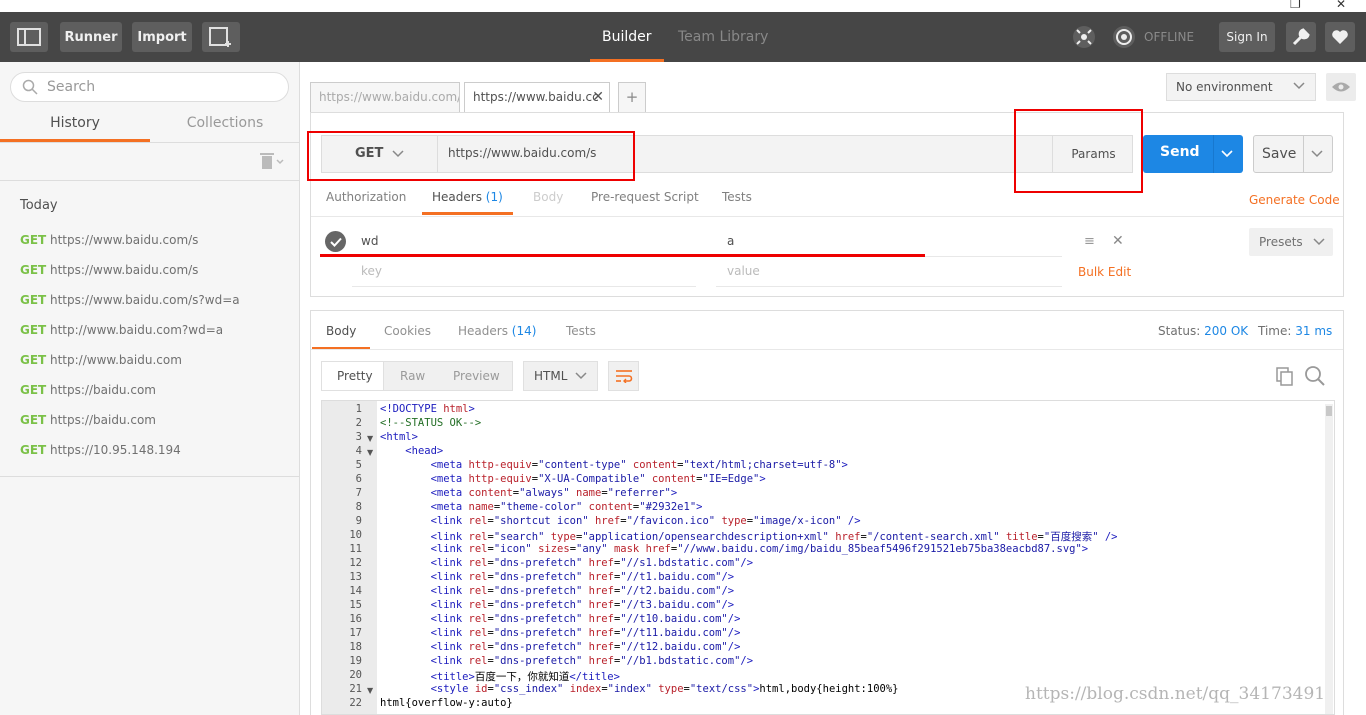 This screenshot has height=715, width=1366. What do you see at coordinates (1169, 37) in the screenshot?
I see `offline-status: OFFLINE` at bounding box center [1169, 37].